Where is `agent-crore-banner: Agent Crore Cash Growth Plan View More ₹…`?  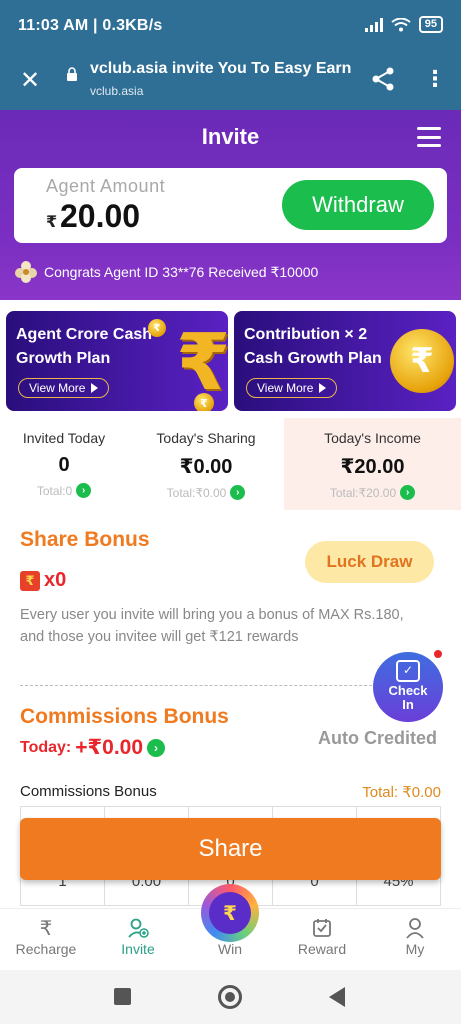 agent-crore-banner: Agent Crore Cash Growth Plan View More ₹… is located at coordinates (117, 361).